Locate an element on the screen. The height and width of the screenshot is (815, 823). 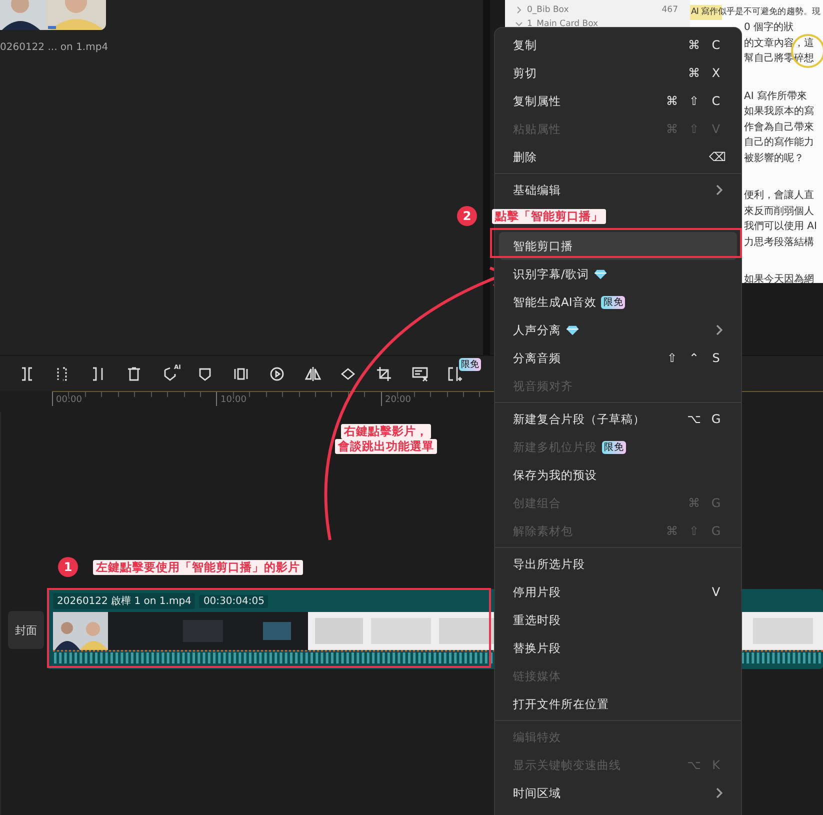
callout-label: 點擊「智能剪口播」 is located at coordinates (549, 216).